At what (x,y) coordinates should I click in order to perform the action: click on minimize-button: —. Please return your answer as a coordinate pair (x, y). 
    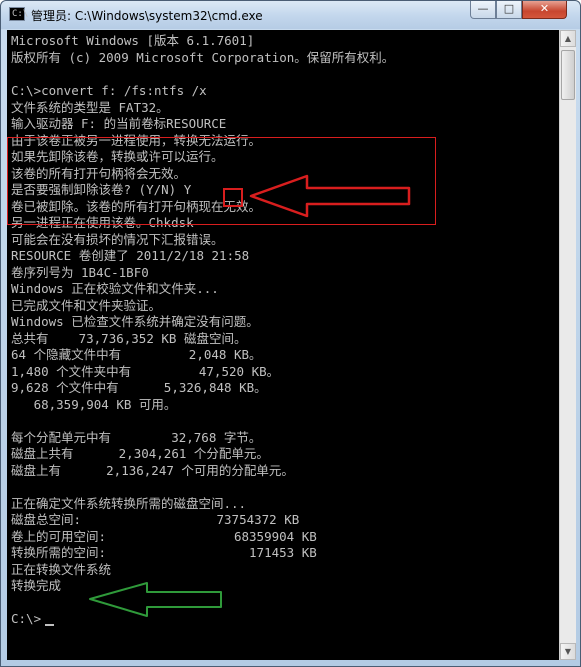
    Looking at the image, I should click on (483, 10).